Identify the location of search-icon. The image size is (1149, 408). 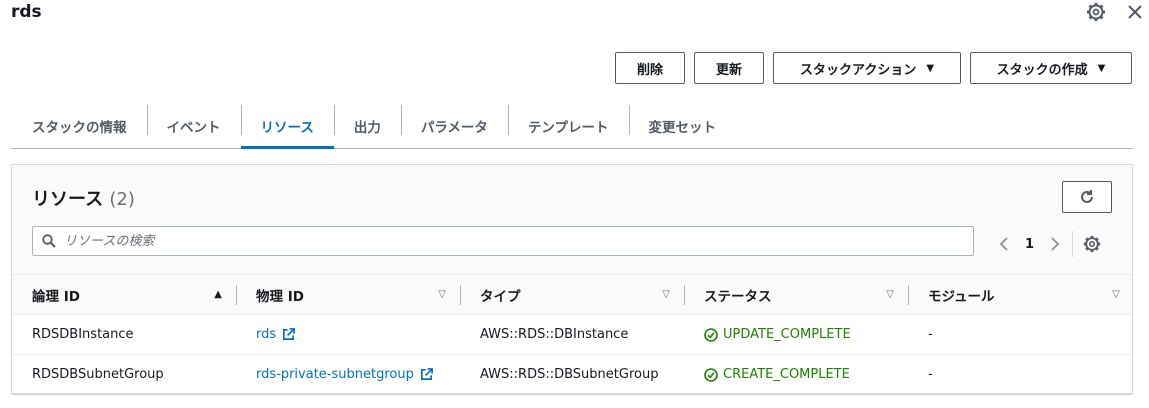
(49, 241).